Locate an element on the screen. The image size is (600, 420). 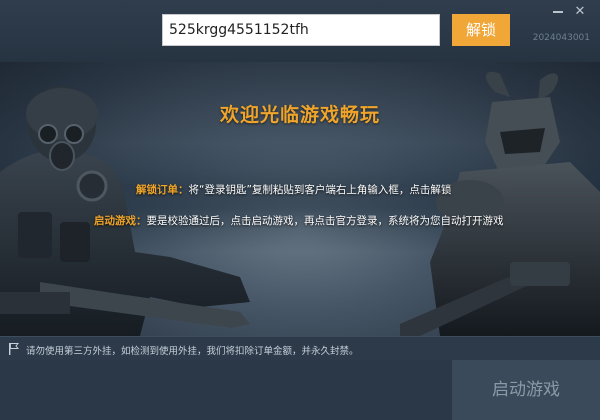
top-bar: 解锁 2024043001 ✕ is located at coordinates (300, 31).